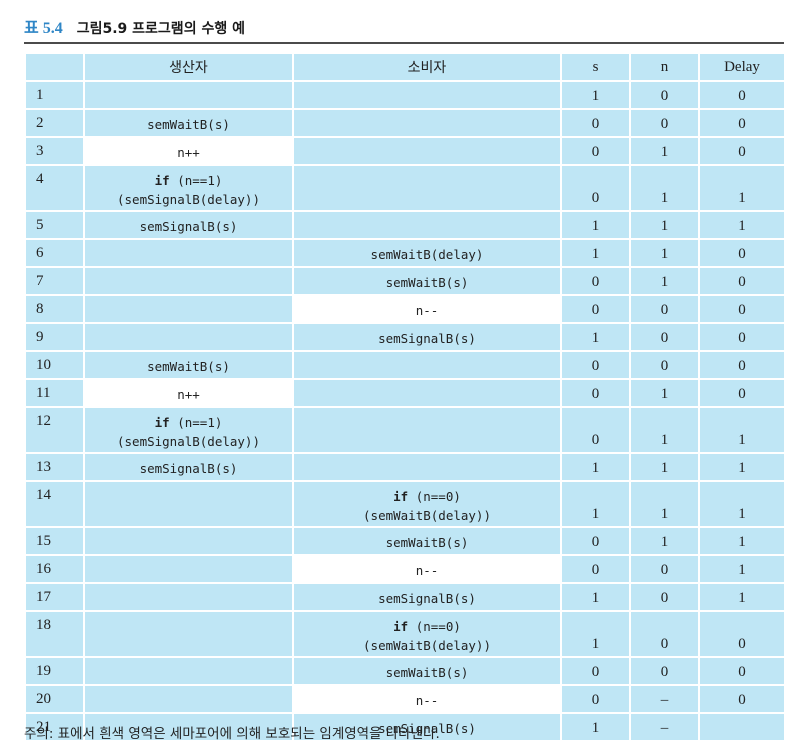  Describe the element at coordinates (405, 188) in the screenshot. I see `table-row: 4 if (n==1) (semSignalB(delay)) 0 1 1` at that location.